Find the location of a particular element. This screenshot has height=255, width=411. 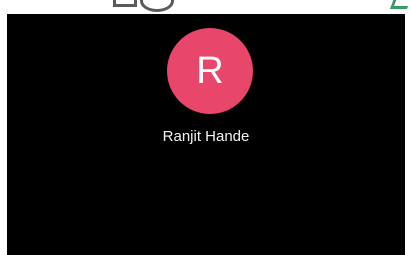

avatar-initial: R is located at coordinates (210, 71).